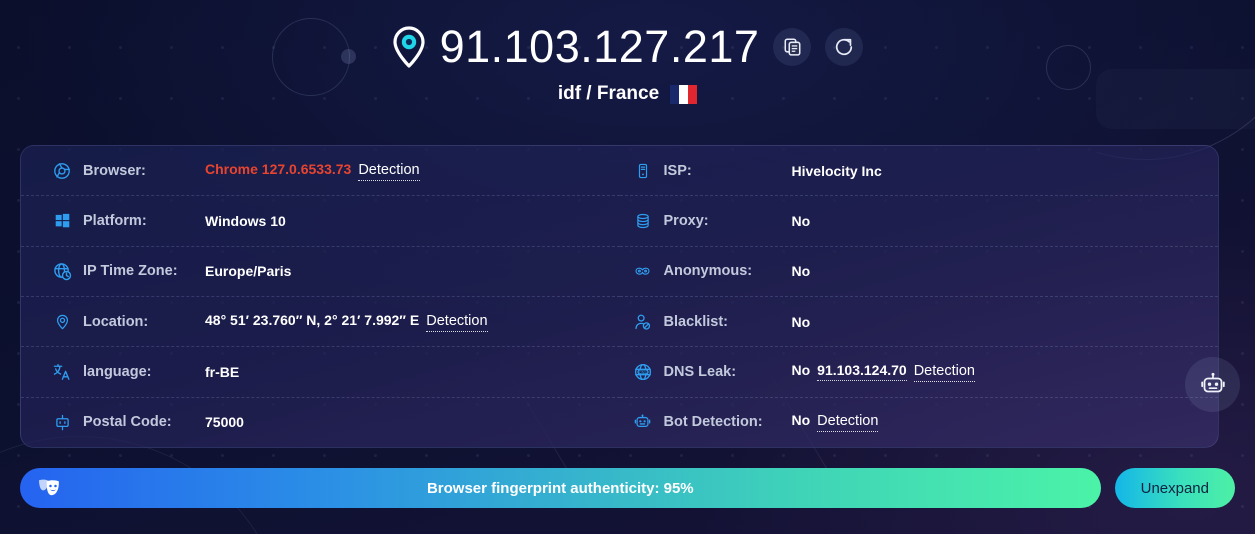 The height and width of the screenshot is (534, 1255). What do you see at coordinates (320, 422) in the screenshot?
I see `info-row: Postal Code: 75000` at bounding box center [320, 422].